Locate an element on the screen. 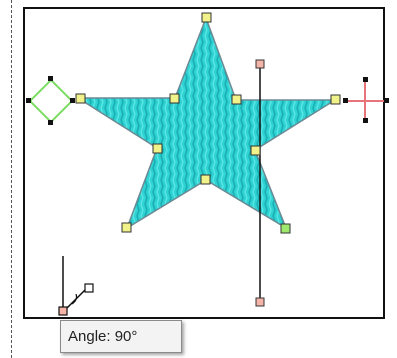 The height and width of the screenshot is (358, 397). angle-tool-icon is located at coordinates (76, 286).